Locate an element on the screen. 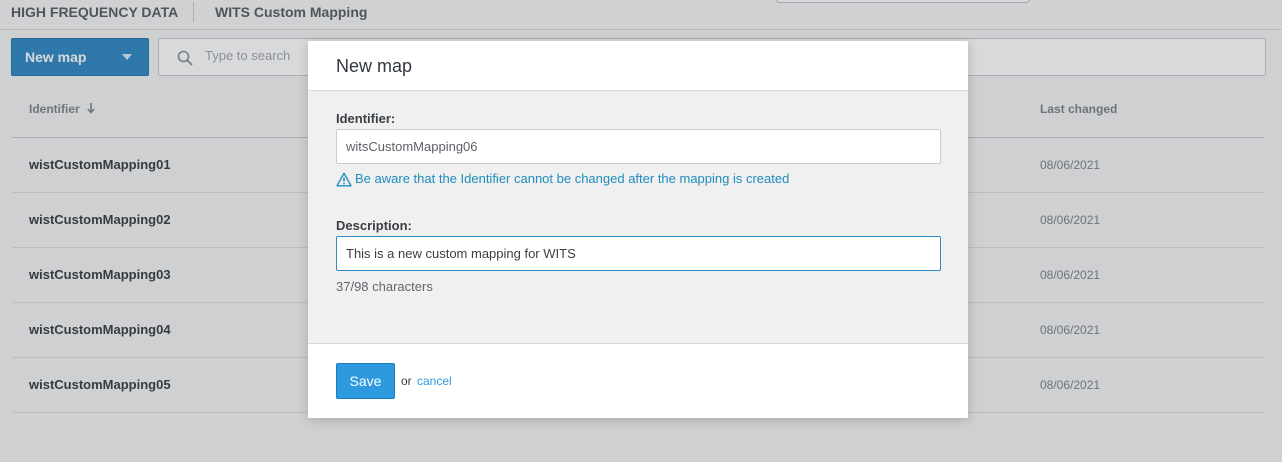 Image resolution: width=1282 pixels, height=462 pixels. dialog-footer: Save or cancel is located at coordinates (638, 381).